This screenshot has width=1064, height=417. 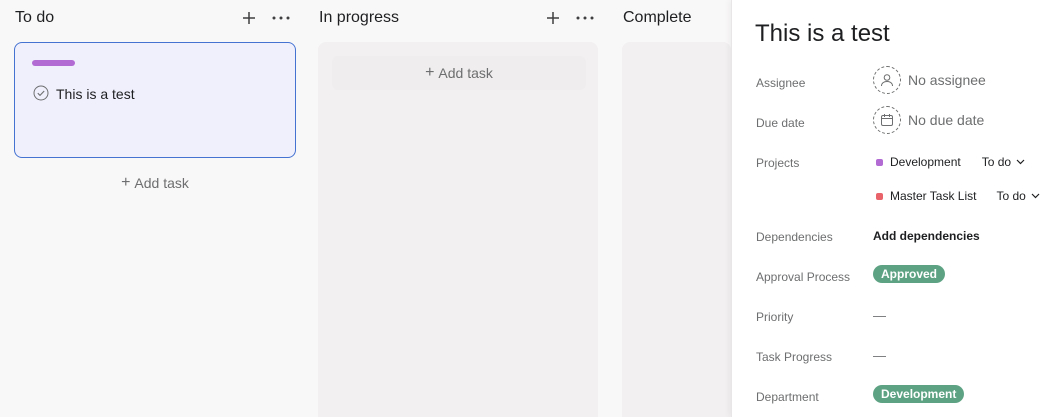 I want to click on priority-label: Priority, so click(x=775, y=317).